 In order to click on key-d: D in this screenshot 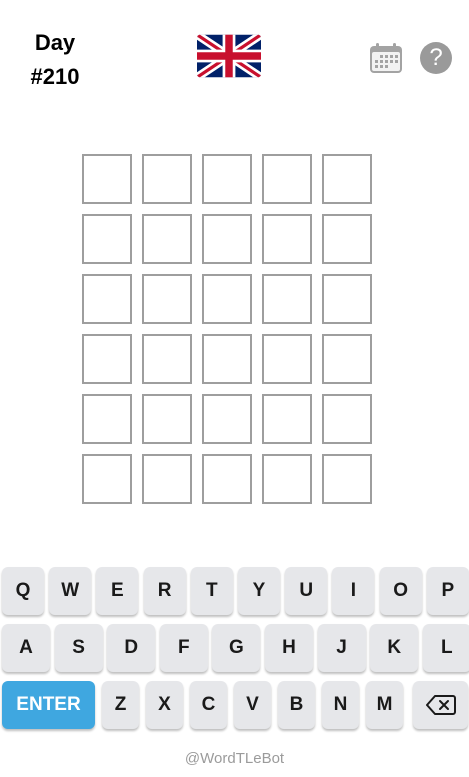, I will do `click(131, 648)`.